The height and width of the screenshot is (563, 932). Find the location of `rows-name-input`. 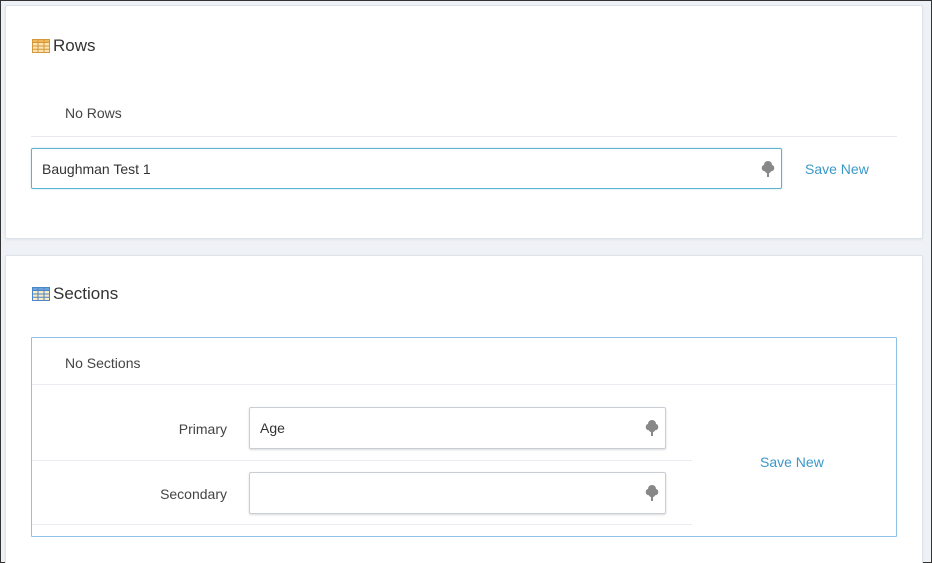

rows-name-input is located at coordinates (406, 168).